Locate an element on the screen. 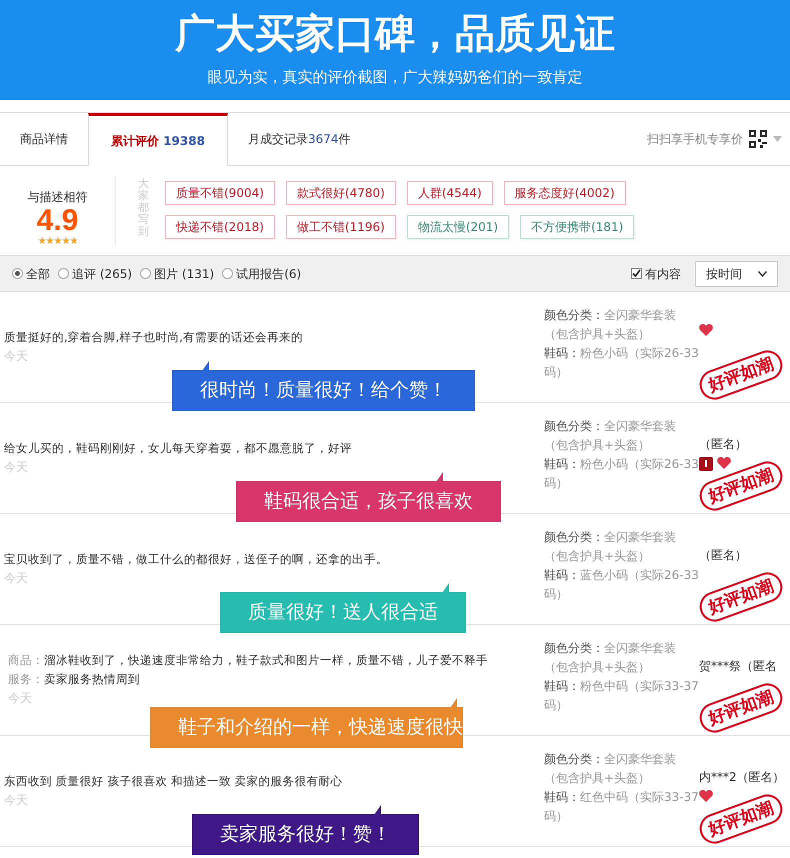 This screenshot has width=790, height=858. callout-banner: 鞋码很合适，孩子很喜欢 is located at coordinates (368, 501).